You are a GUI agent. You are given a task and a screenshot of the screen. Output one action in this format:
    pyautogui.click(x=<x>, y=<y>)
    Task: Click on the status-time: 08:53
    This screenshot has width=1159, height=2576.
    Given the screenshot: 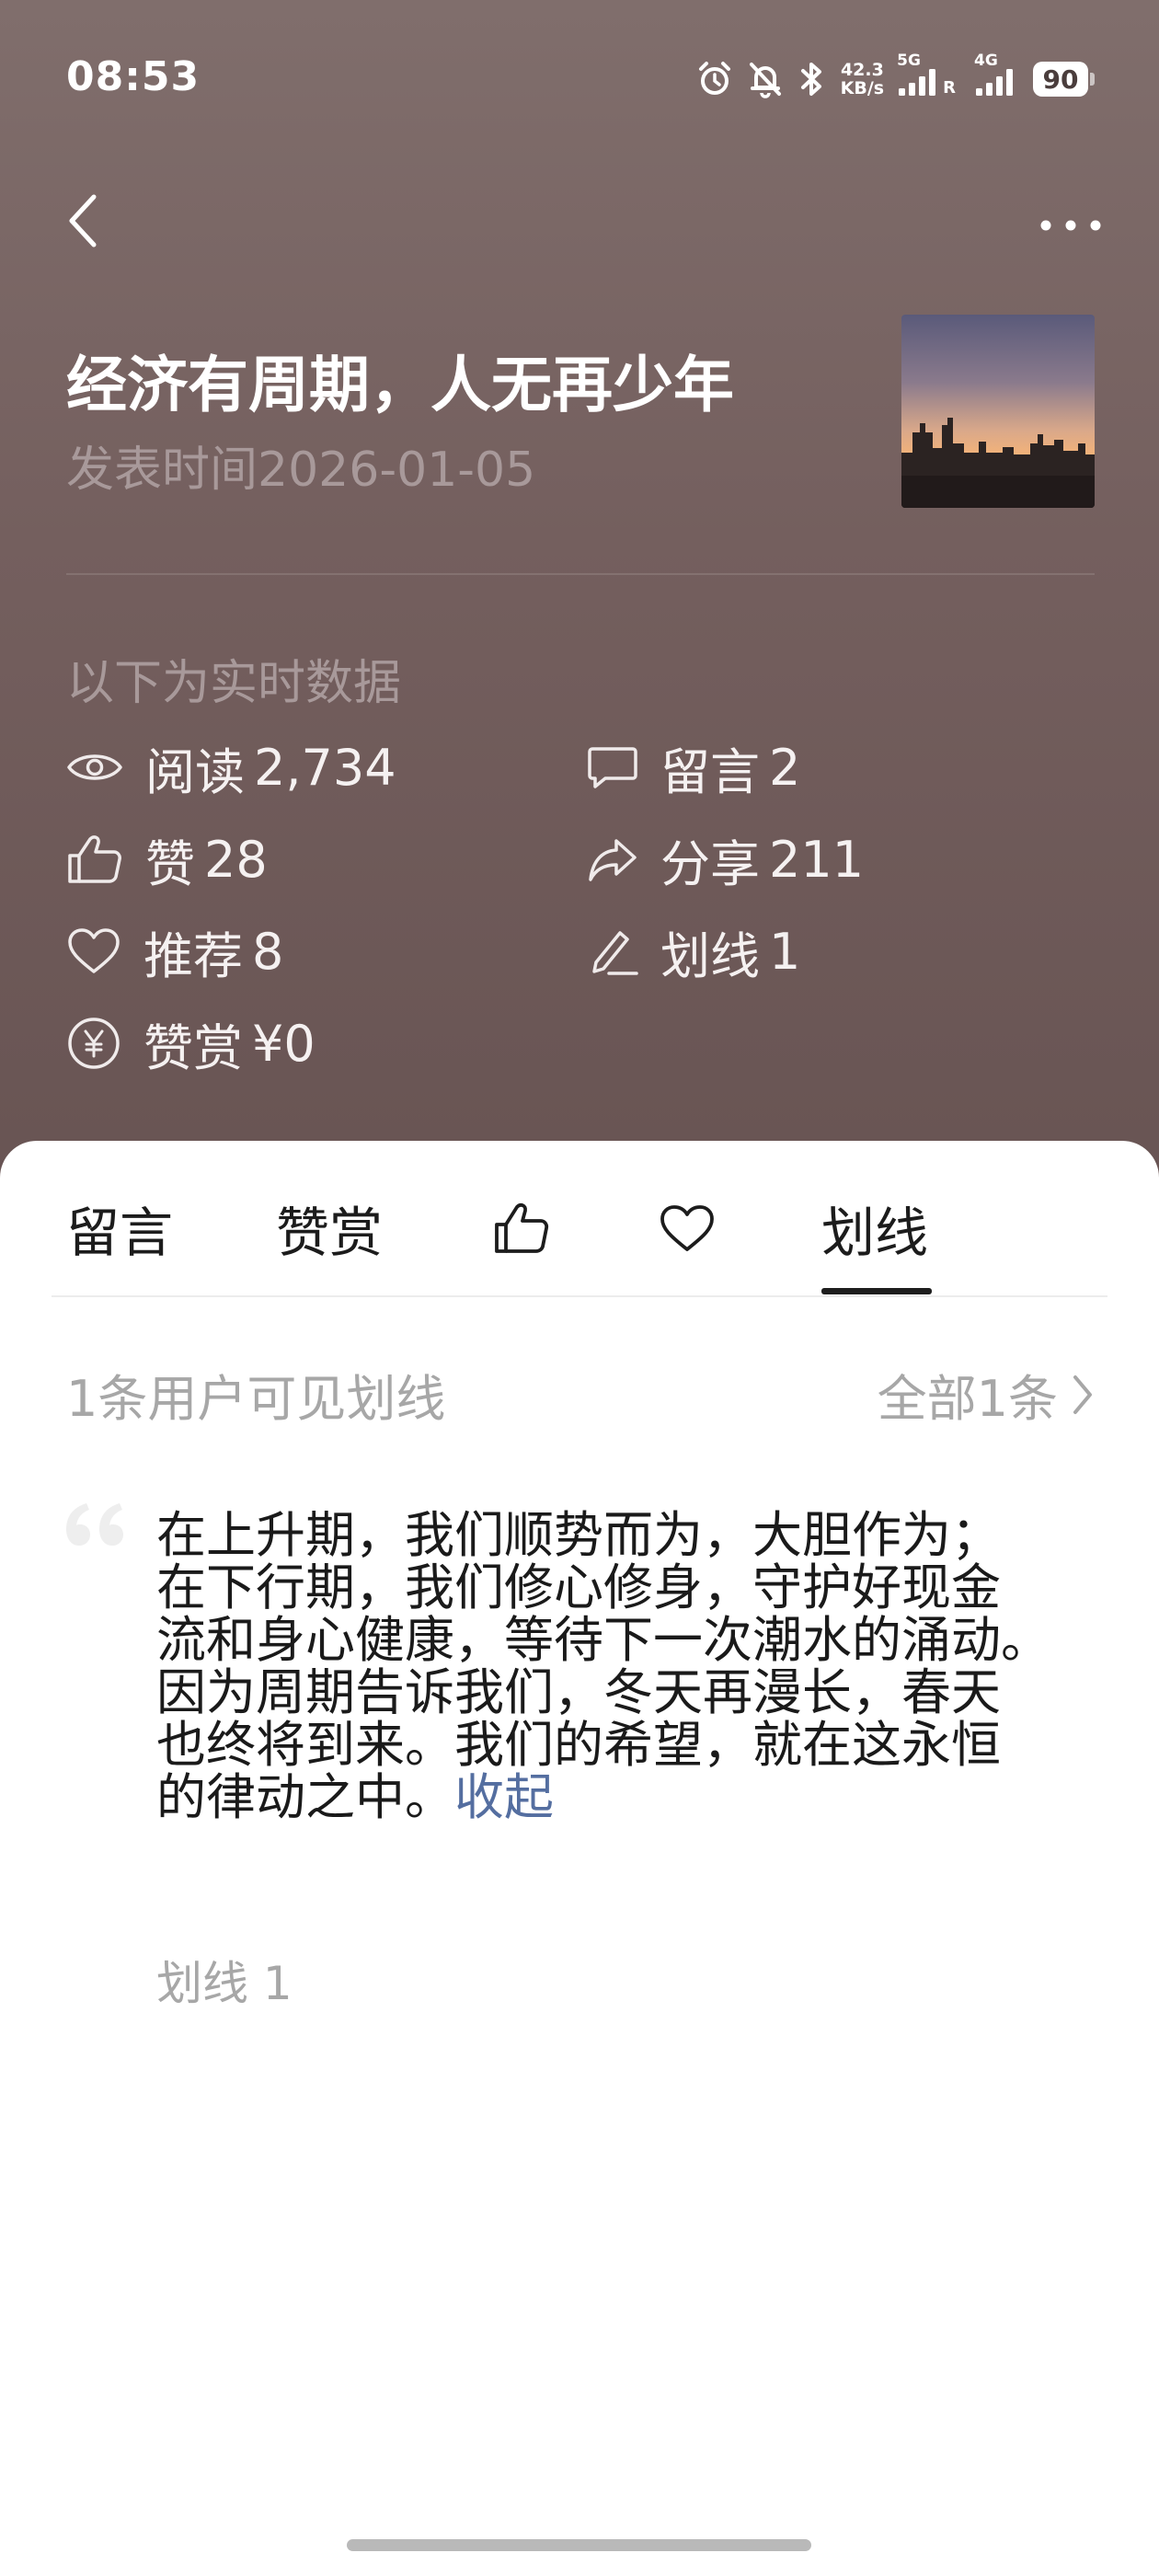 What is the action you would take?
    pyautogui.click(x=133, y=76)
    